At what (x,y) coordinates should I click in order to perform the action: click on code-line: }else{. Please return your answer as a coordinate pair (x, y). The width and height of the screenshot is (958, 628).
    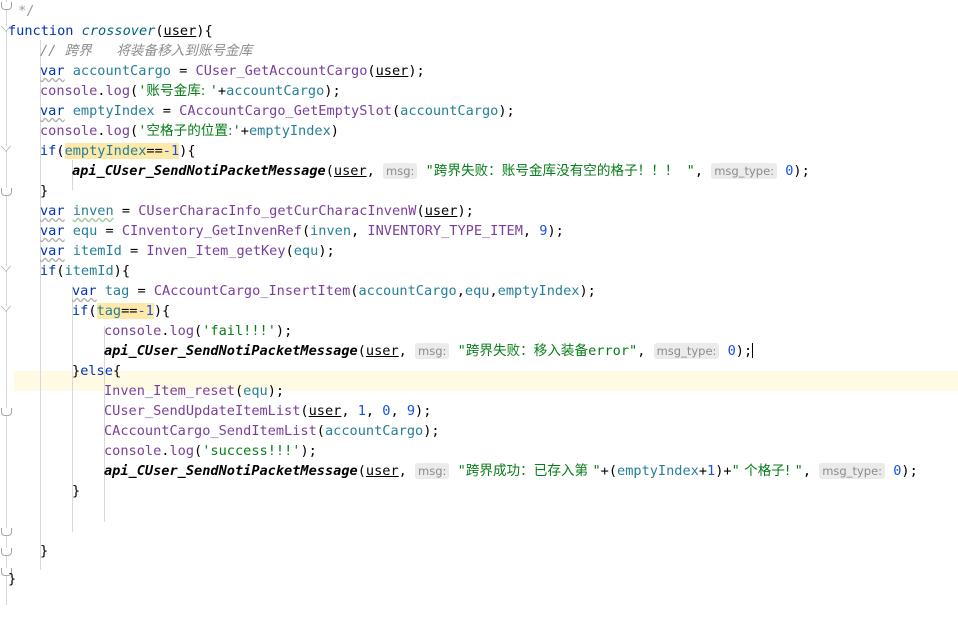
    Looking at the image, I should click on (479, 370).